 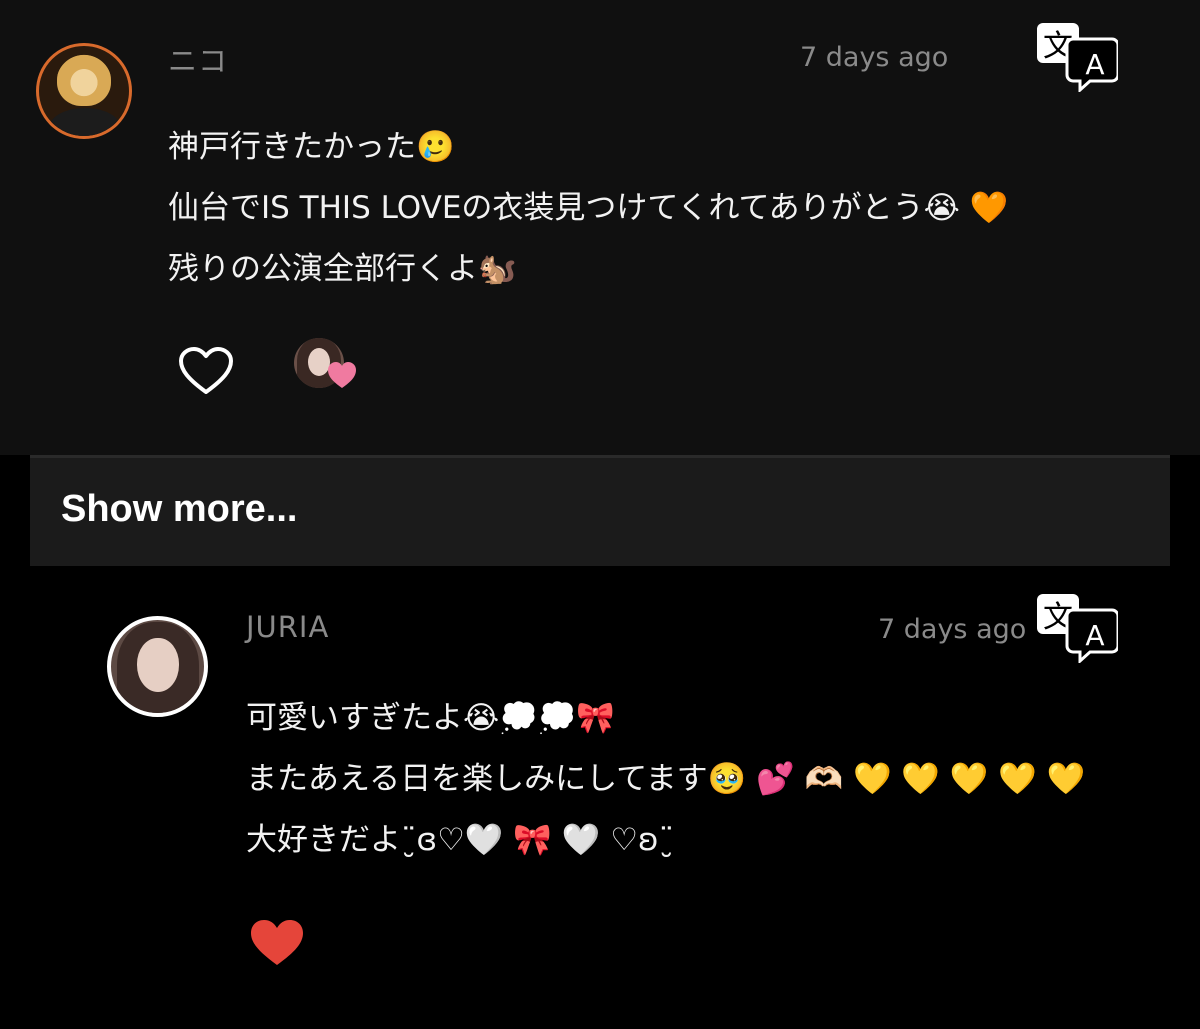 I want to click on comment-username: JURIA, so click(x=287, y=627).